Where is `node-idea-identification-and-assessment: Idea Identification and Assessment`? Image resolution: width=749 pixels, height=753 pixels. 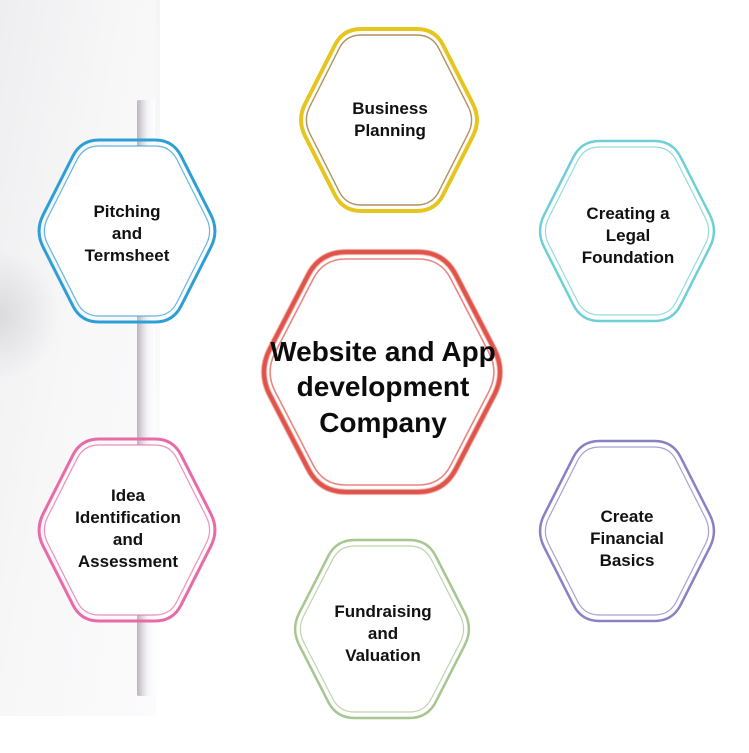
node-idea-identification-and-assessment: Idea Identification and Assessment is located at coordinates (127, 530).